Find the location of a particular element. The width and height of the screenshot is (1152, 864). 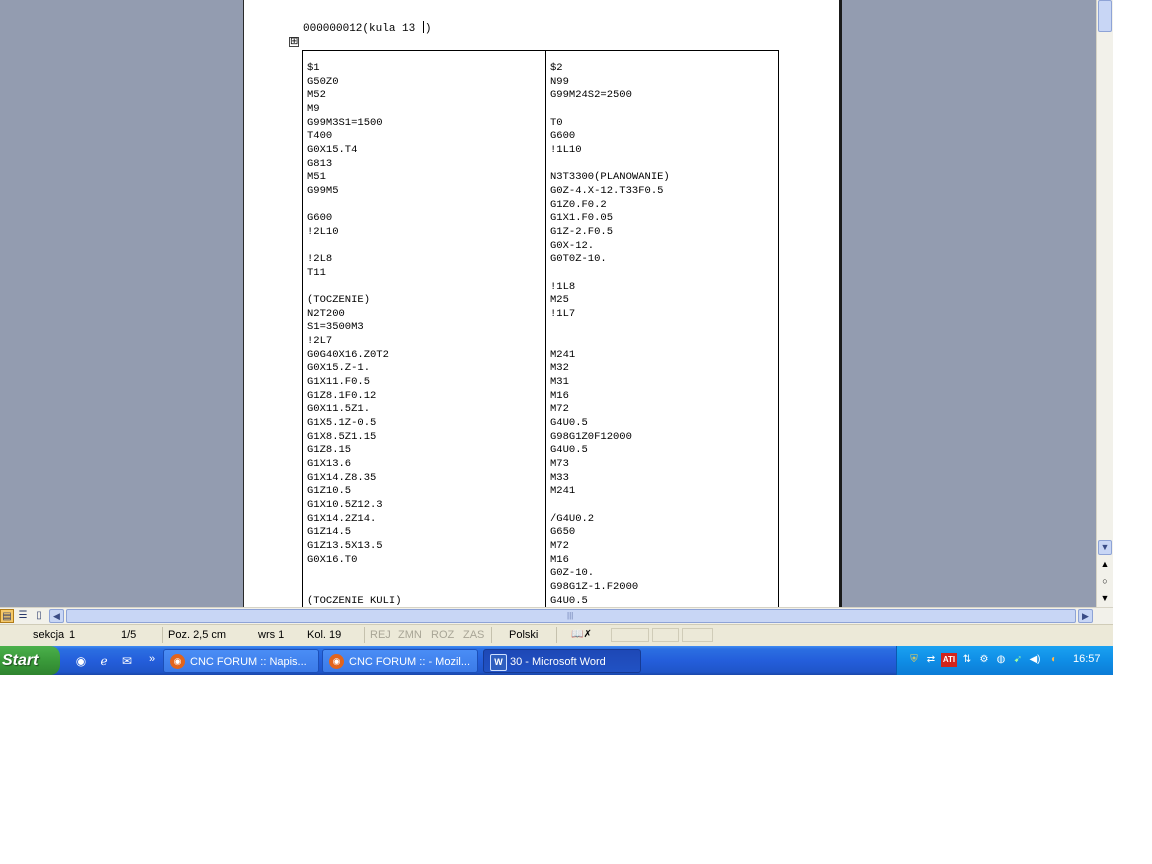

network-icon: ⇅ is located at coordinates (967, 660).